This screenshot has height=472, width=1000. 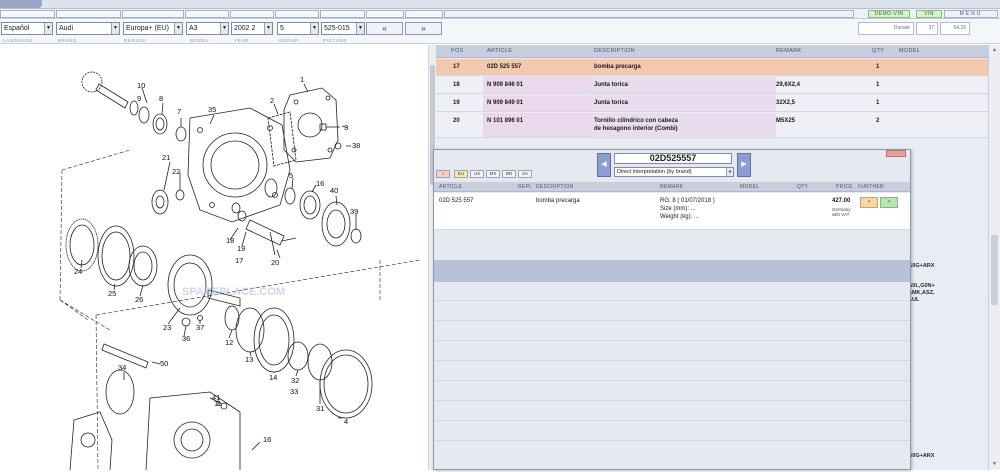 I want to click on prev-picture-button: «, so click(x=384, y=28).